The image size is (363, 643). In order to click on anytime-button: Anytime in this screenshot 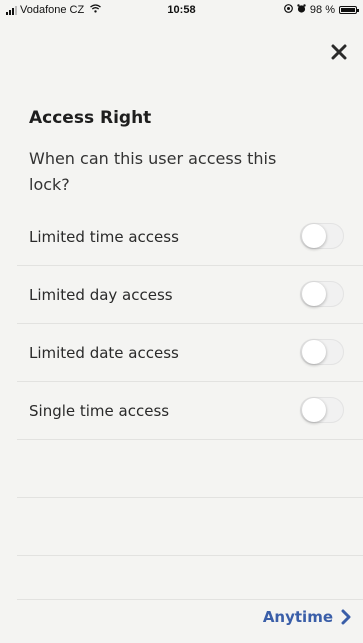, I will do `click(307, 617)`.